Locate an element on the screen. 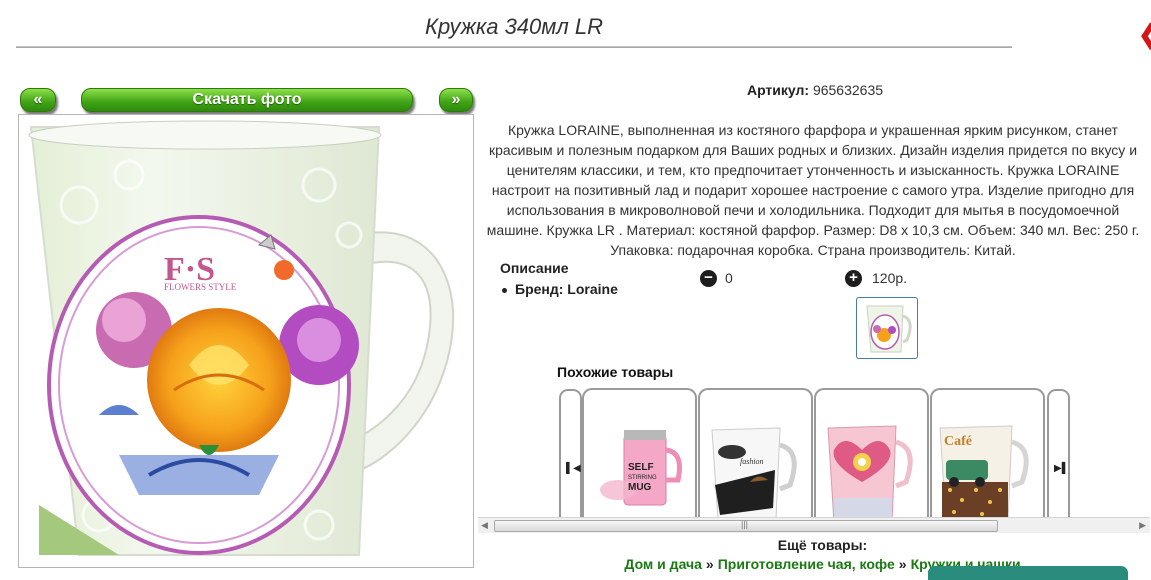 The image size is (1151, 580). carousel-prev-button: ▌◀ is located at coordinates (570, 457).